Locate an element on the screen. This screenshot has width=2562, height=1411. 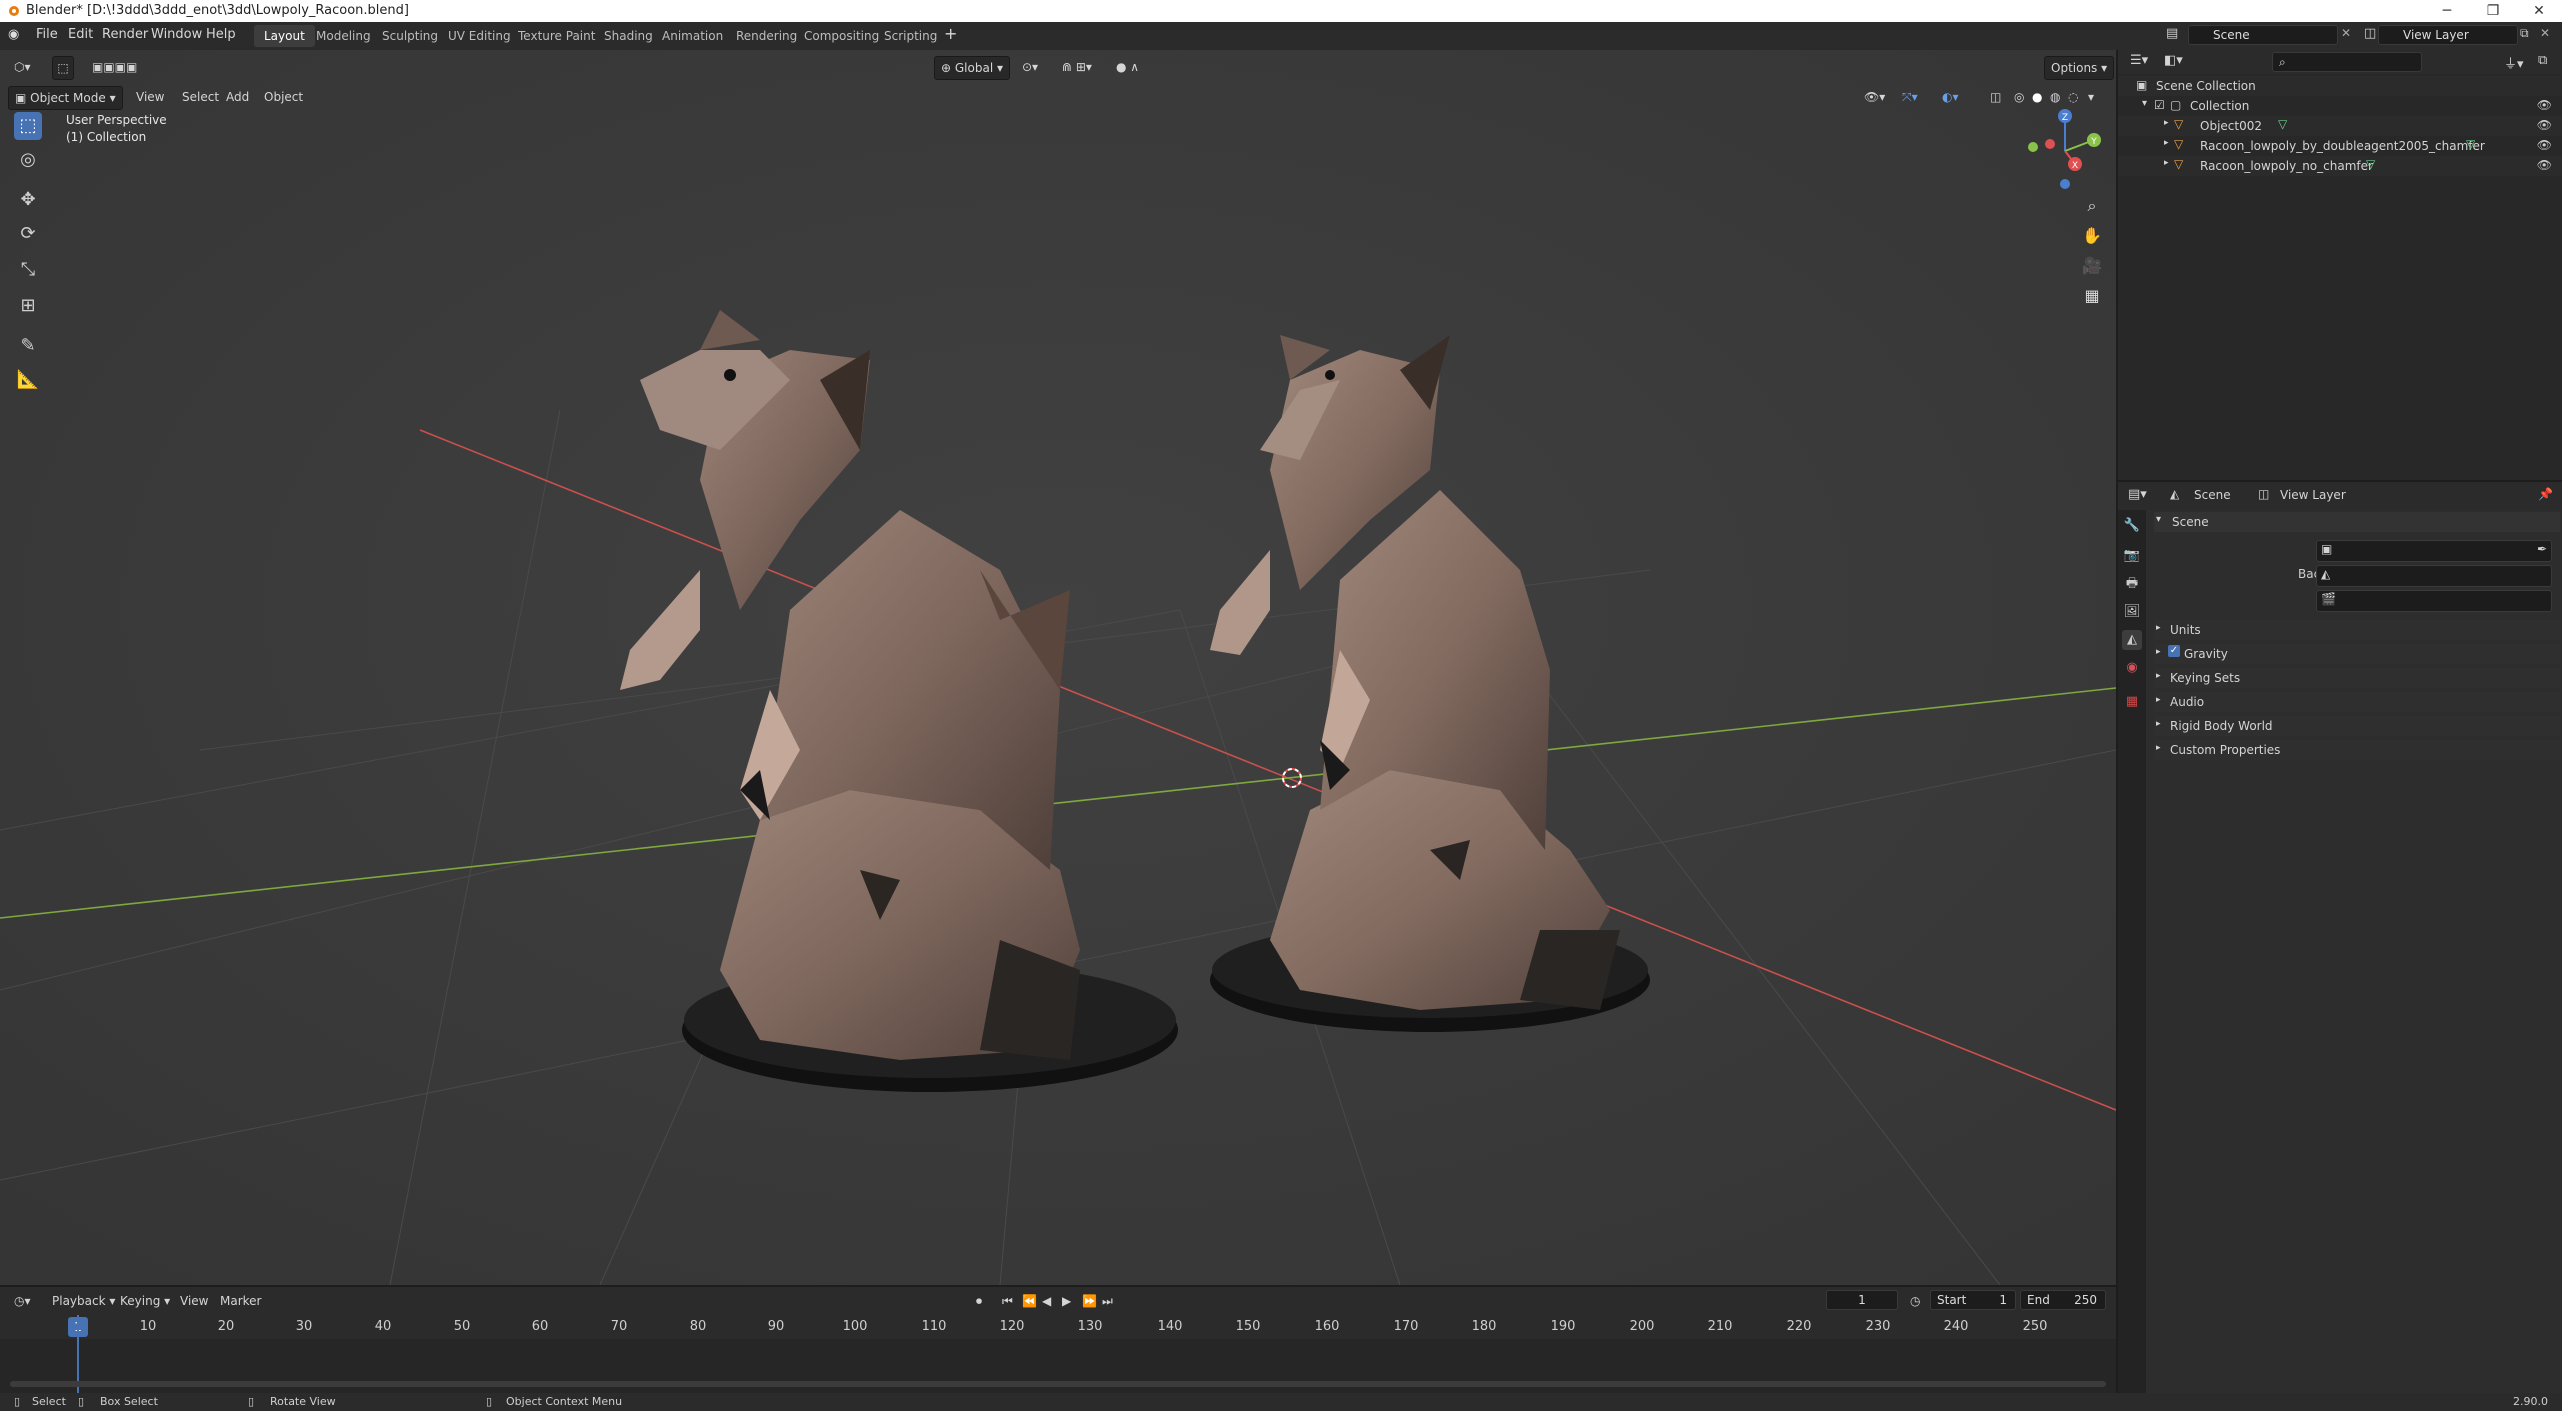
tool-tab-icon: 🔧 is located at coordinates (2132, 526).